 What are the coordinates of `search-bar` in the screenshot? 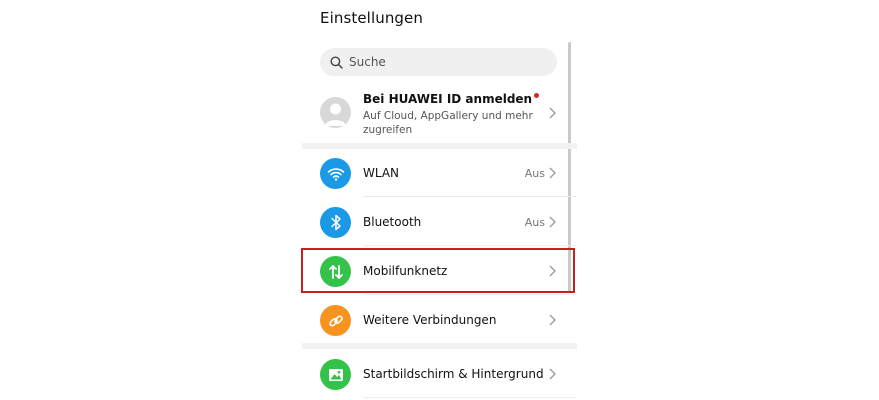 It's located at (438, 62).